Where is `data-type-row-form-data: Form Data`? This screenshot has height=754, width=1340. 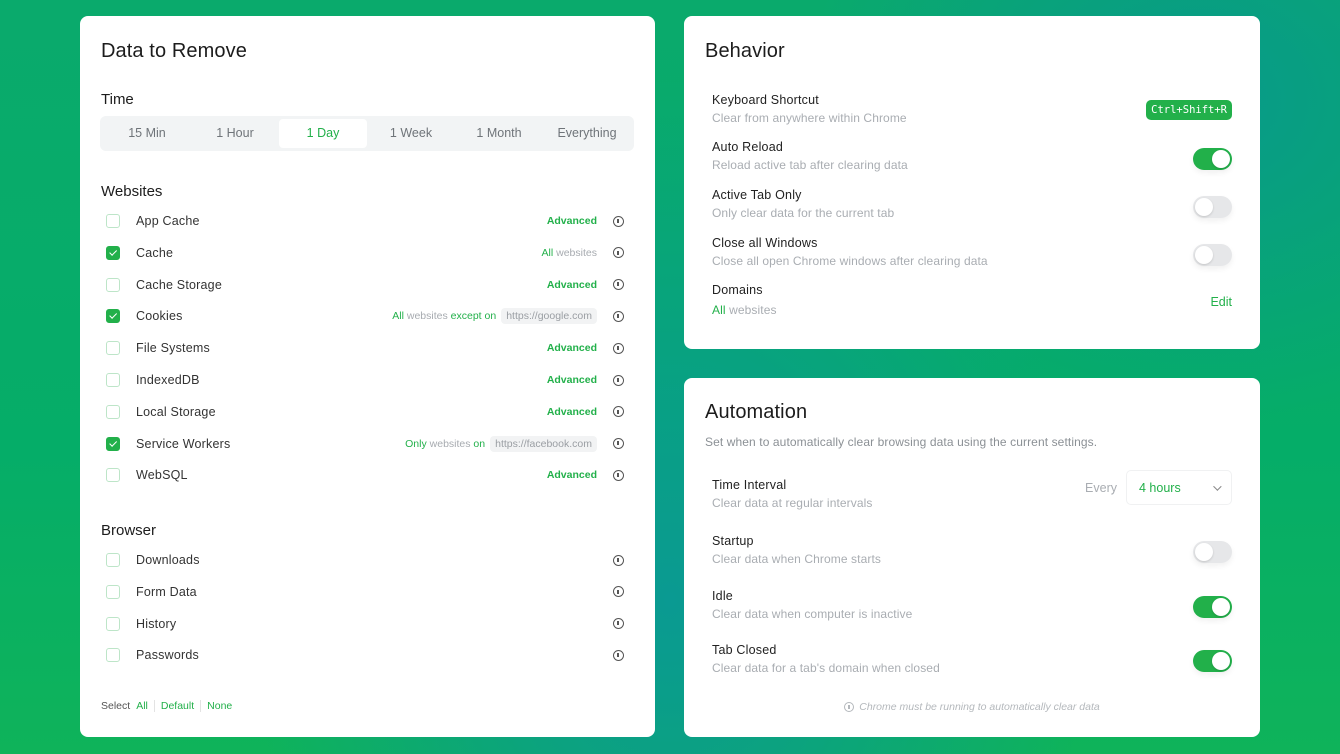 data-type-row-form-data: Form Data is located at coordinates (366, 592).